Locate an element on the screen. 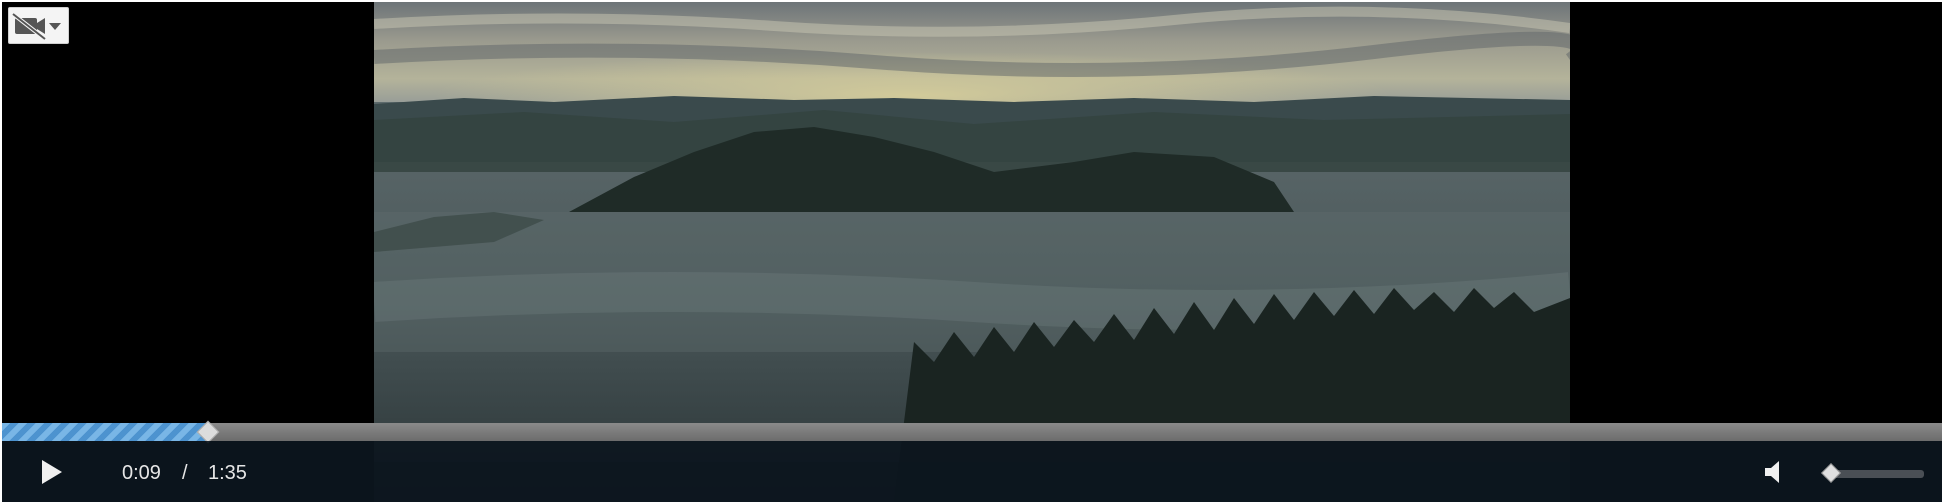  chevron-down-icon is located at coordinates (55, 26).